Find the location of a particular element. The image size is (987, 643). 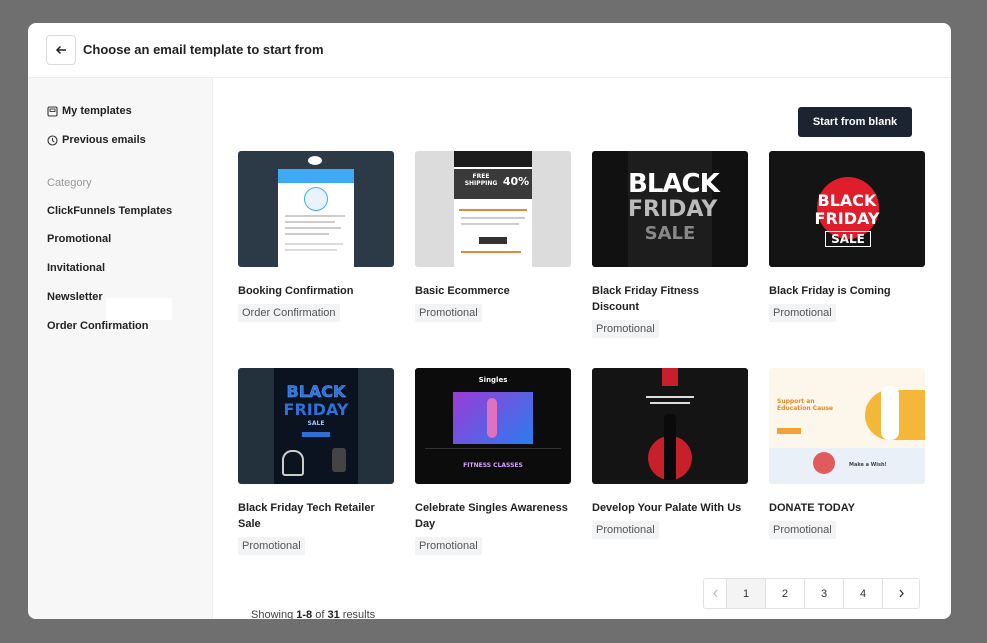

results-summary: Showing 1-8 of 31 results is located at coordinates (313, 614).